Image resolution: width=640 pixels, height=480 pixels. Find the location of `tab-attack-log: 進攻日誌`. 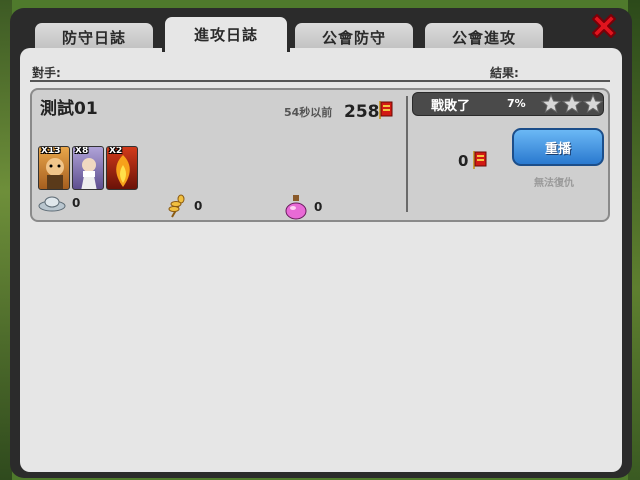

tab-attack-log: 進攻日誌 is located at coordinates (226, 33).